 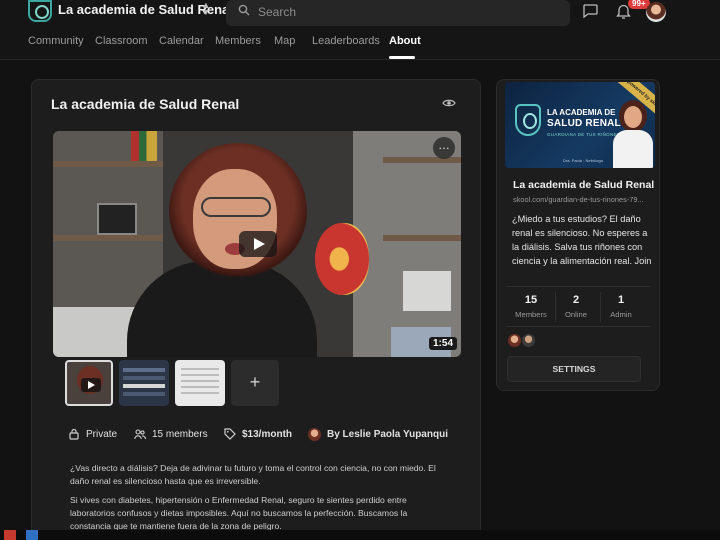 I want to click on stat-members: 15 Members, so click(x=531, y=306).